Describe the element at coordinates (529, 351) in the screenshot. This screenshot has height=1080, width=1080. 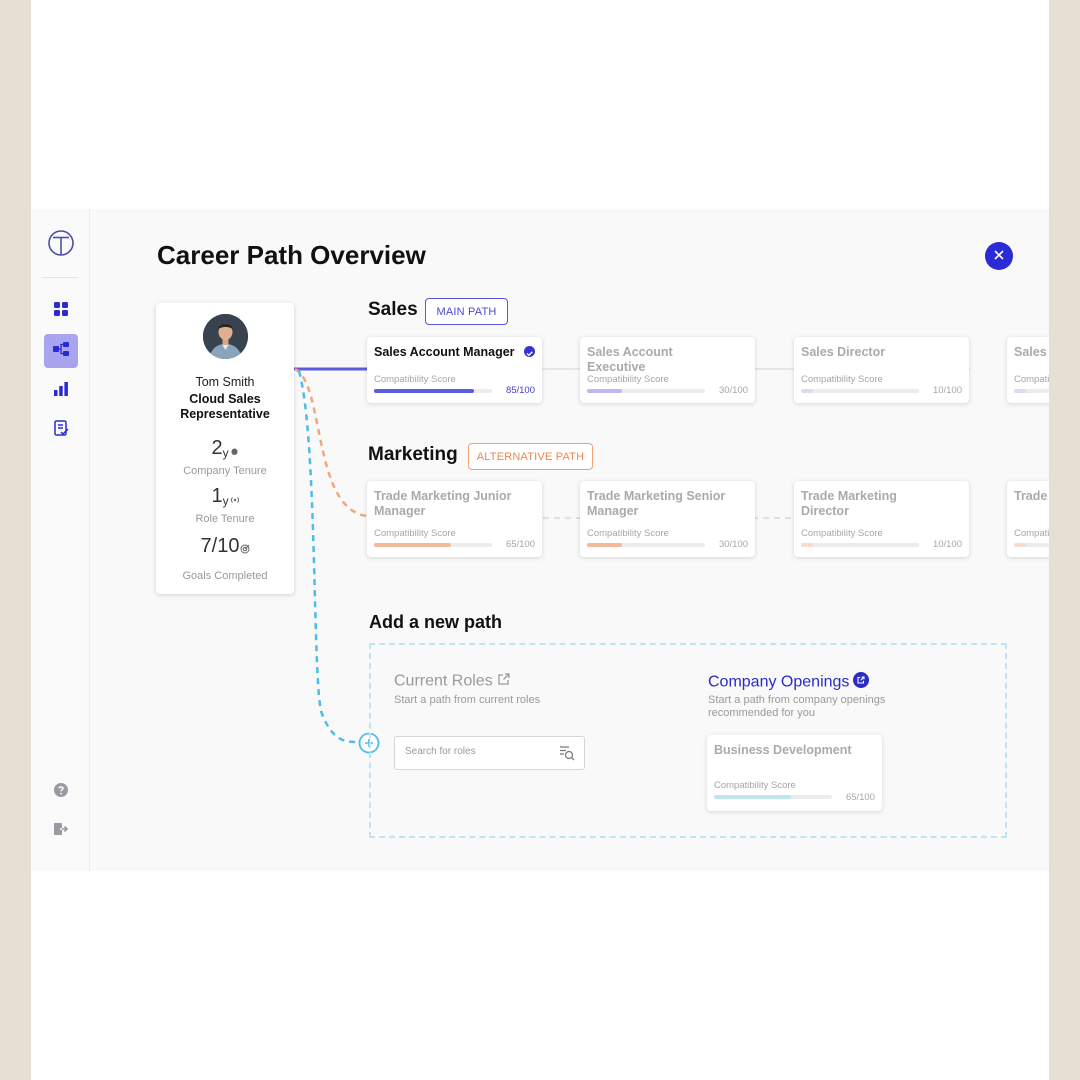
I see `check-circle-icon` at that location.